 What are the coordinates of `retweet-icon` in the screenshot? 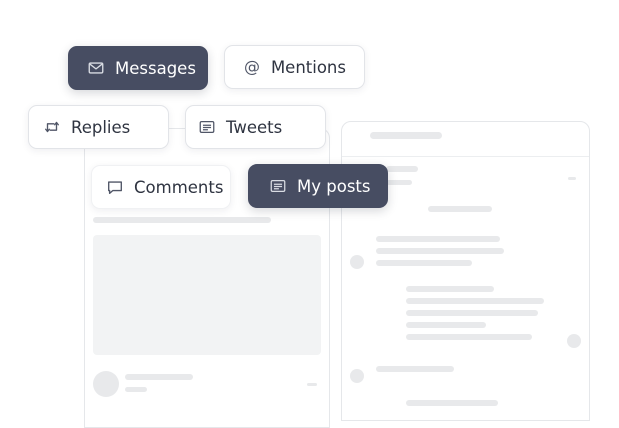 It's located at (52, 127).